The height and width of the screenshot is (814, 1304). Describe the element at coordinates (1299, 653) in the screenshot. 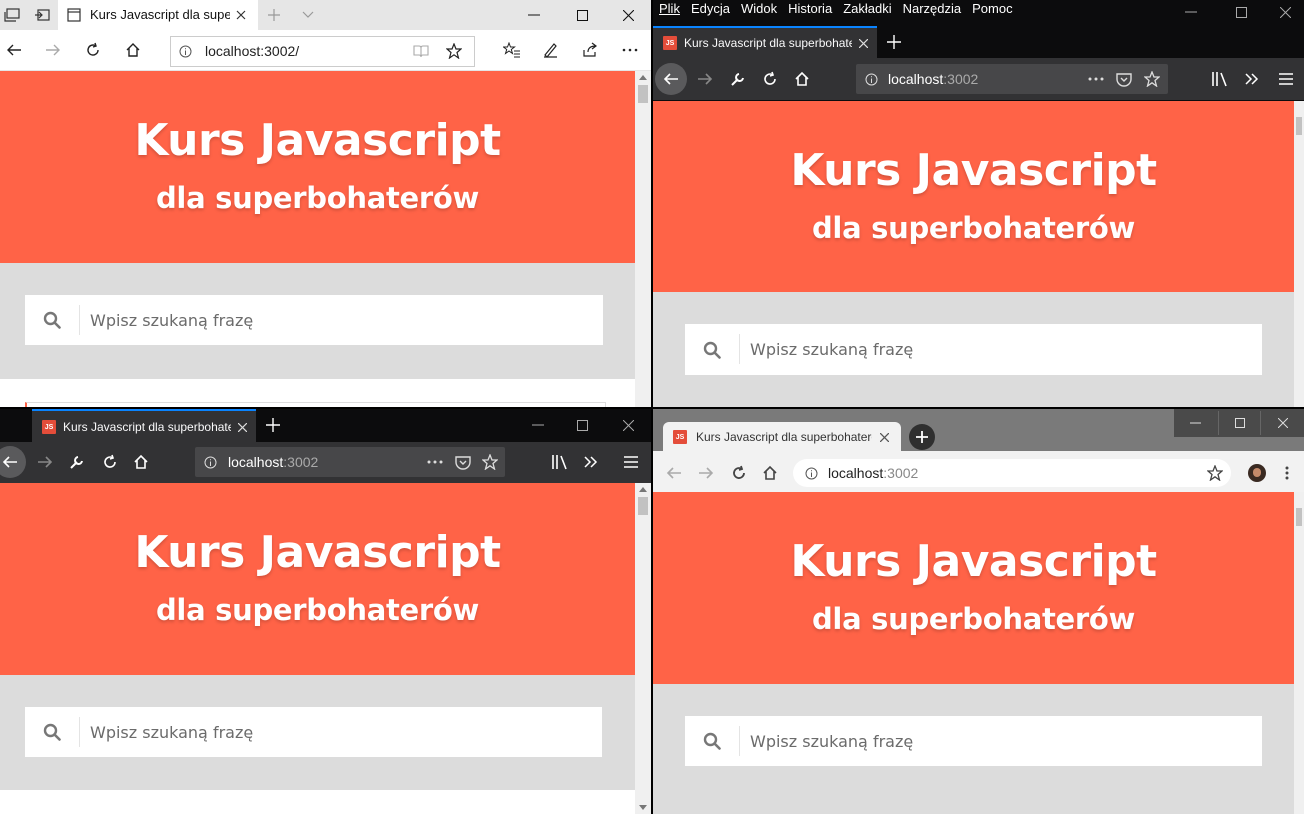

I see `chrome-scrollbar` at that location.